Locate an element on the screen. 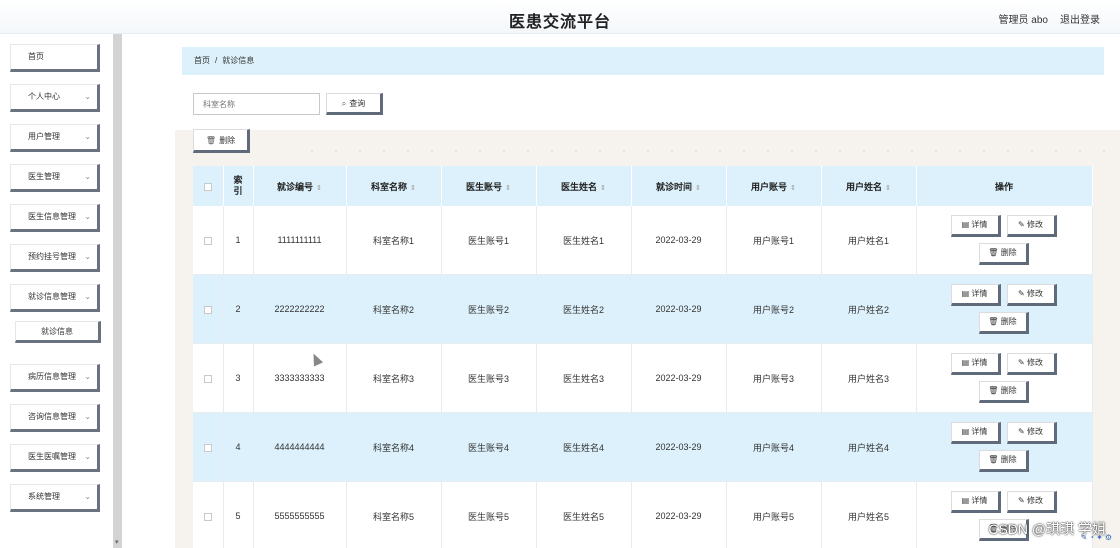 The width and height of the screenshot is (1120, 548). sidebar-item: 用户管理 ⌄ is located at coordinates (55, 138).